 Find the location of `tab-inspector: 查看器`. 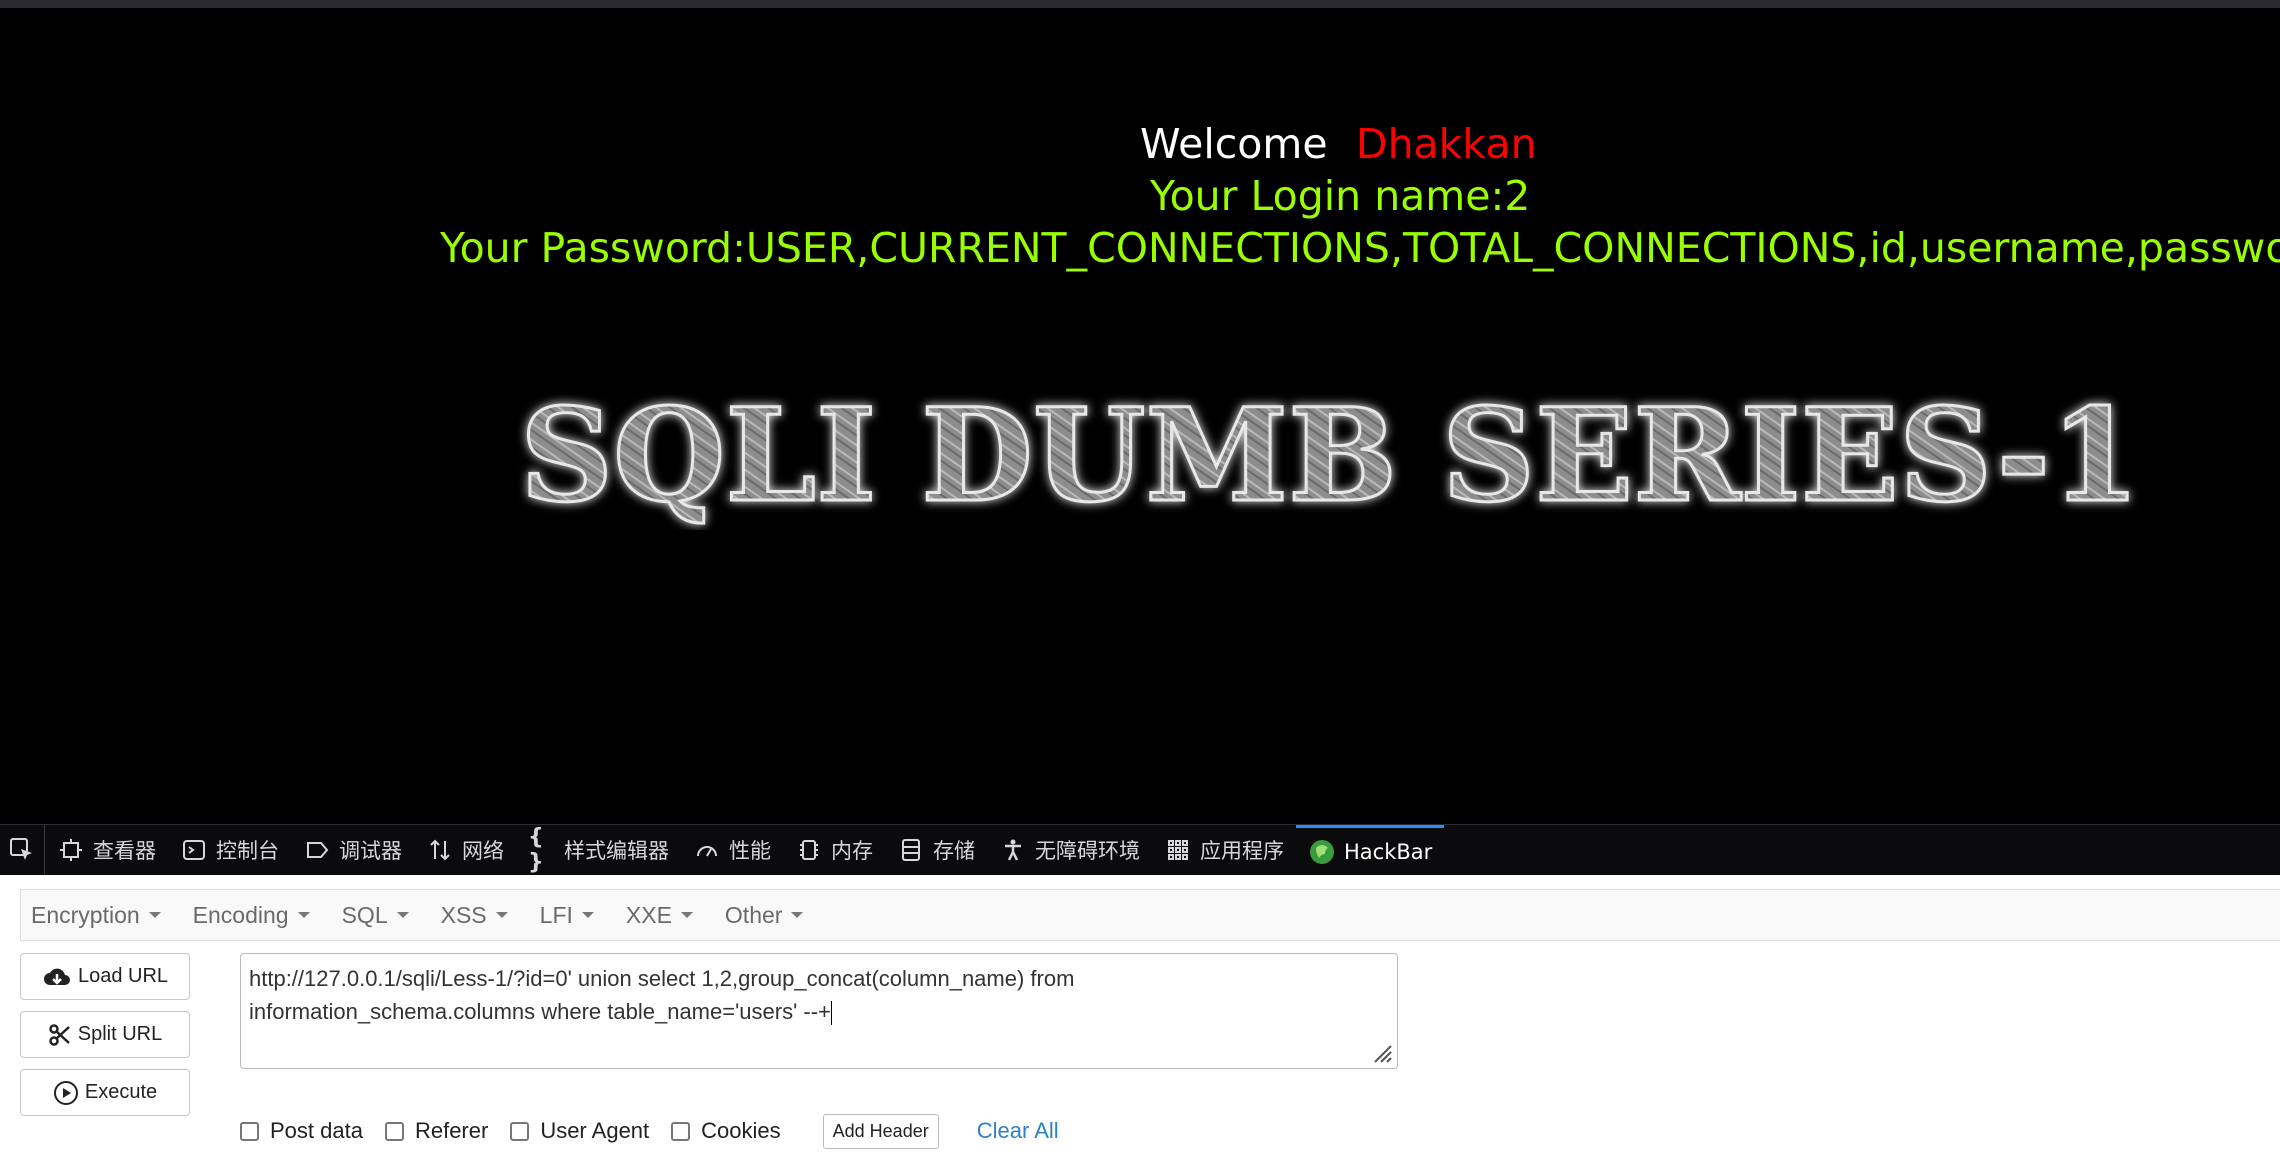

tab-inspector: 查看器 is located at coordinates (106, 850).